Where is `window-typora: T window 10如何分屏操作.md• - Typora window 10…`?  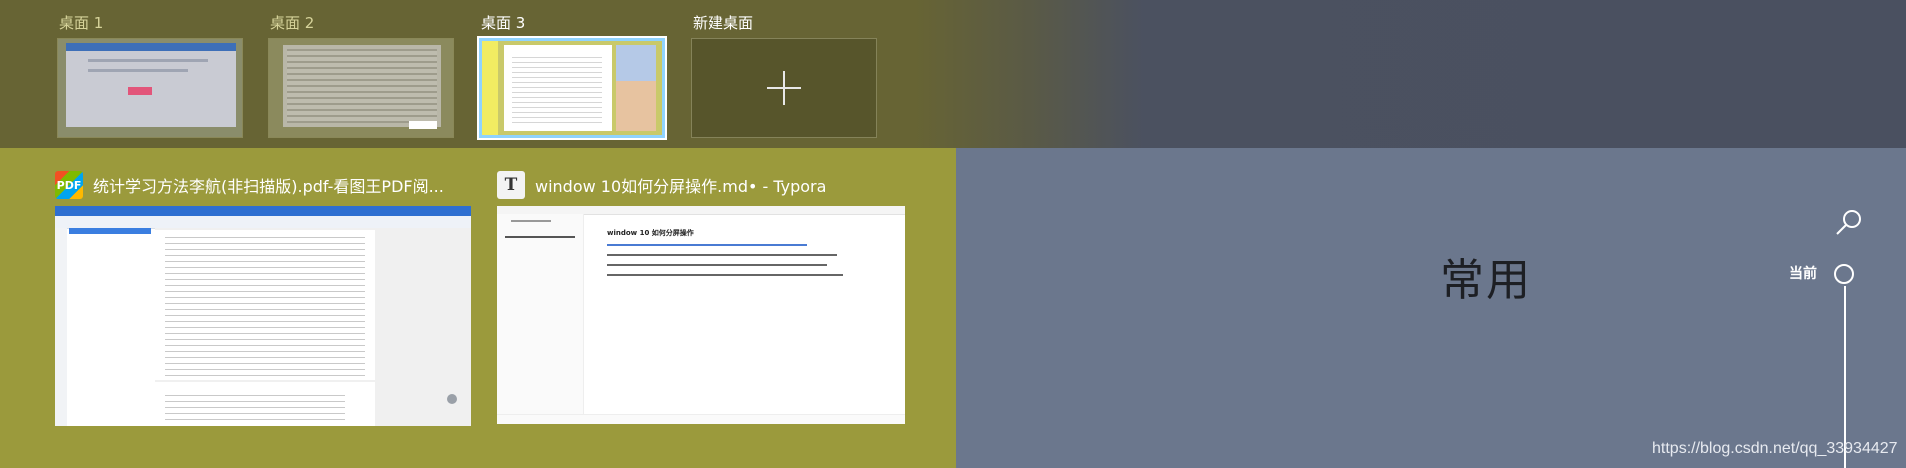 window-typora: T window 10如何分屏操作.md• - Typora window 10… is located at coordinates (701, 297).